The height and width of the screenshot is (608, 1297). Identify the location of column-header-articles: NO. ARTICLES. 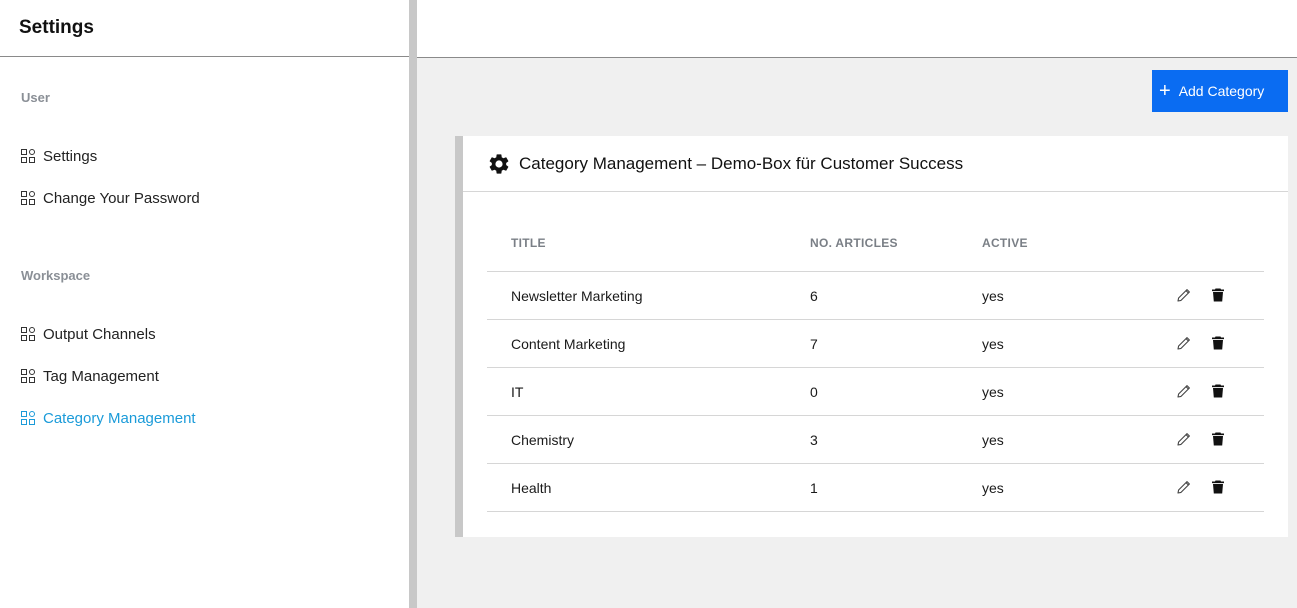
(854, 243).